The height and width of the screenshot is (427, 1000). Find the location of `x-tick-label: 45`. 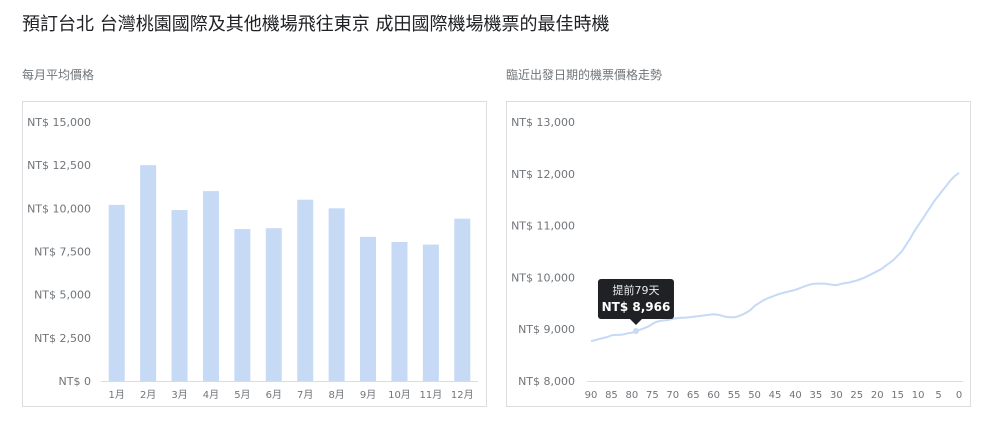

x-tick-label: 45 is located at coordinates (775, 395).